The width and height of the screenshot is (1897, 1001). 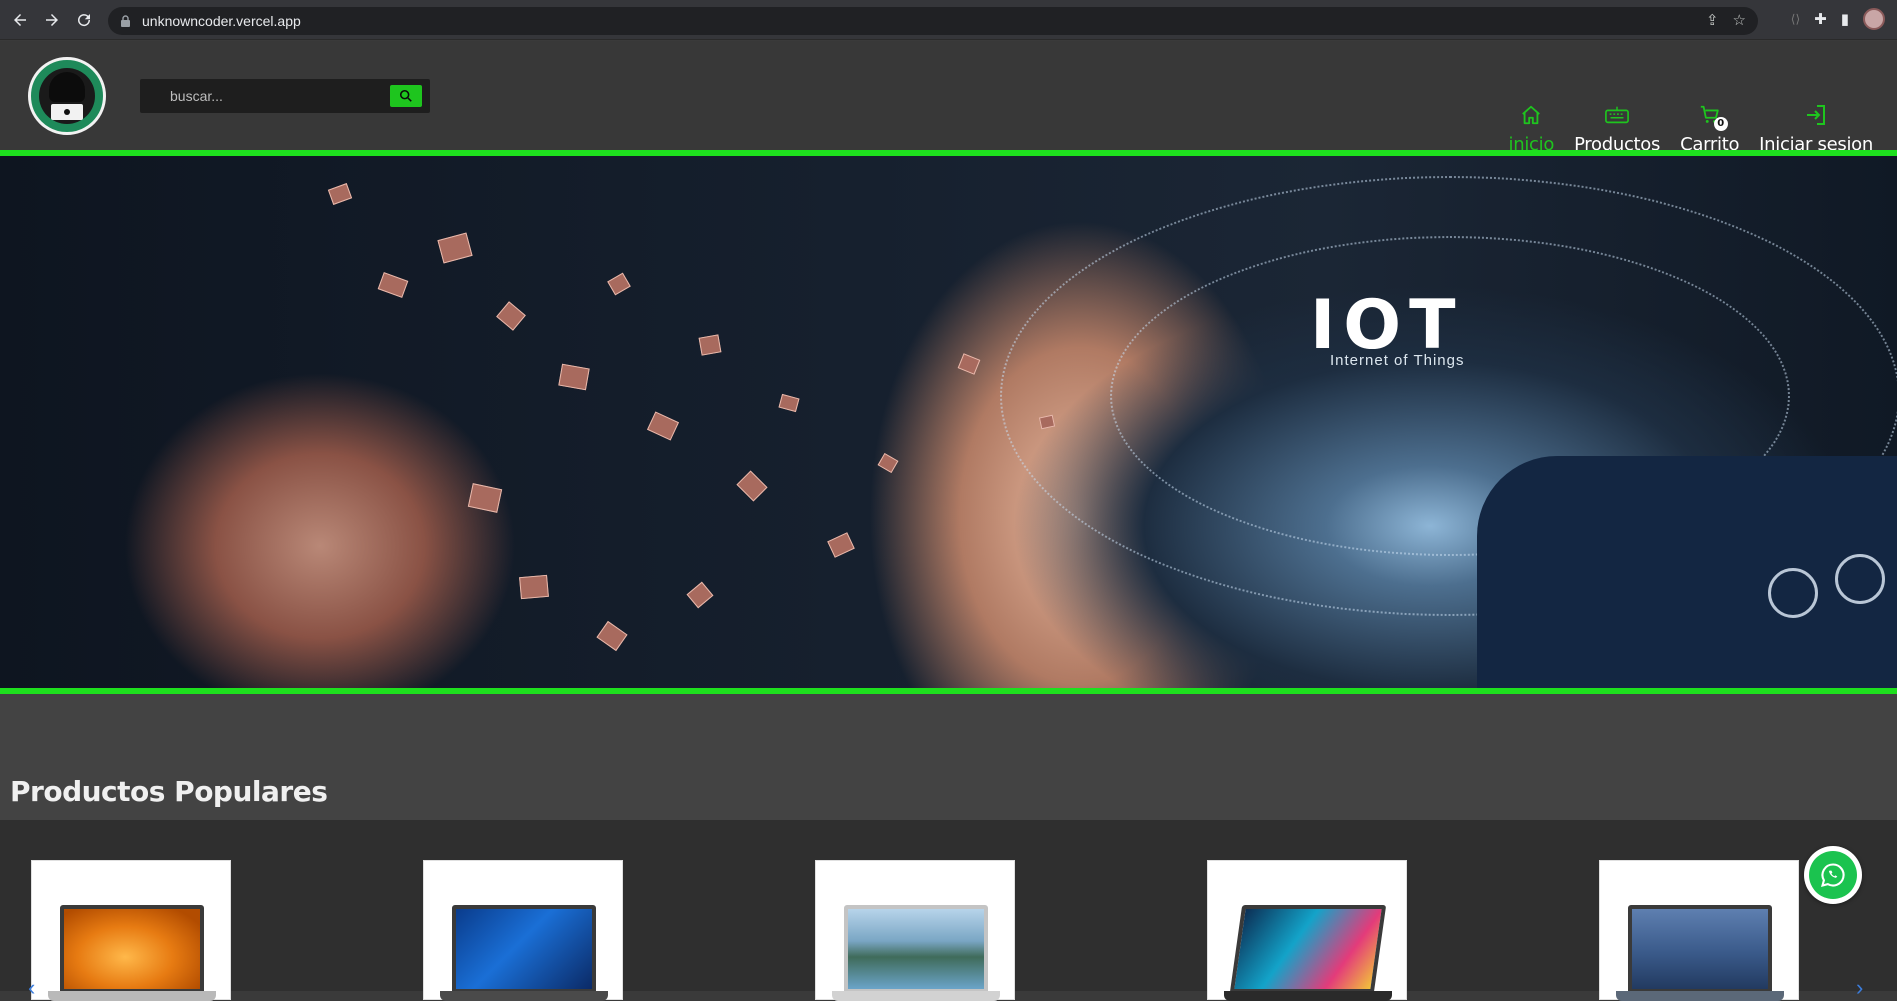 I want to click on address-bar-actions: ⇪ ☆, so click(x=1726, y=20).